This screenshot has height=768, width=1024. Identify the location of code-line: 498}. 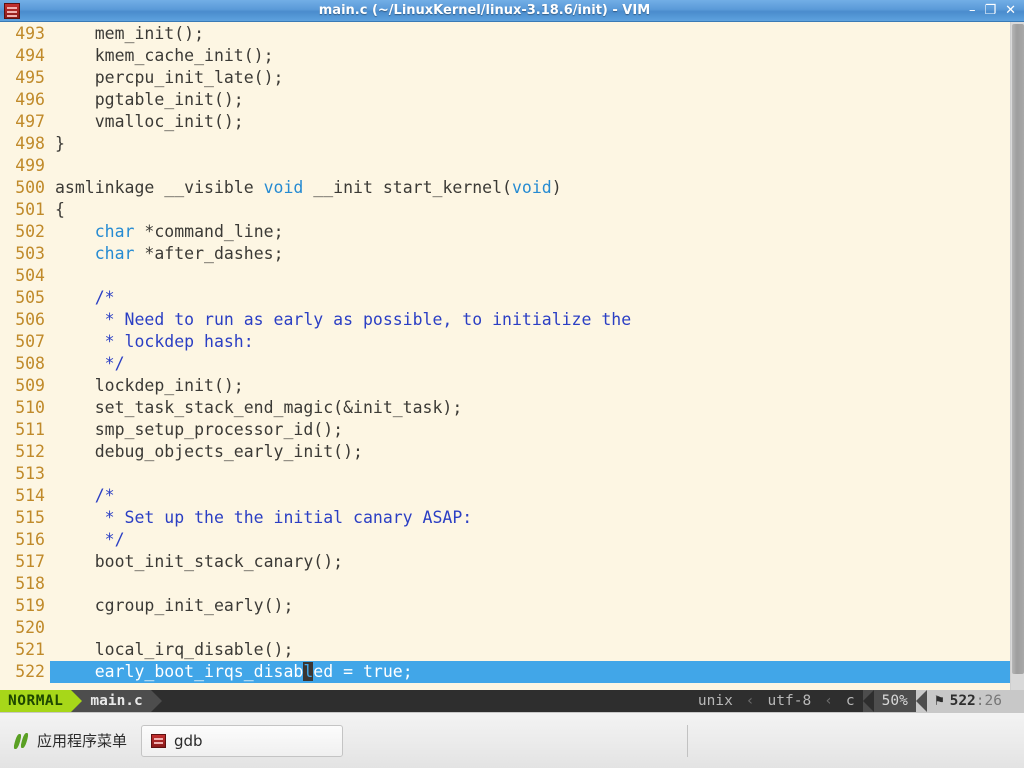
(505, 144).